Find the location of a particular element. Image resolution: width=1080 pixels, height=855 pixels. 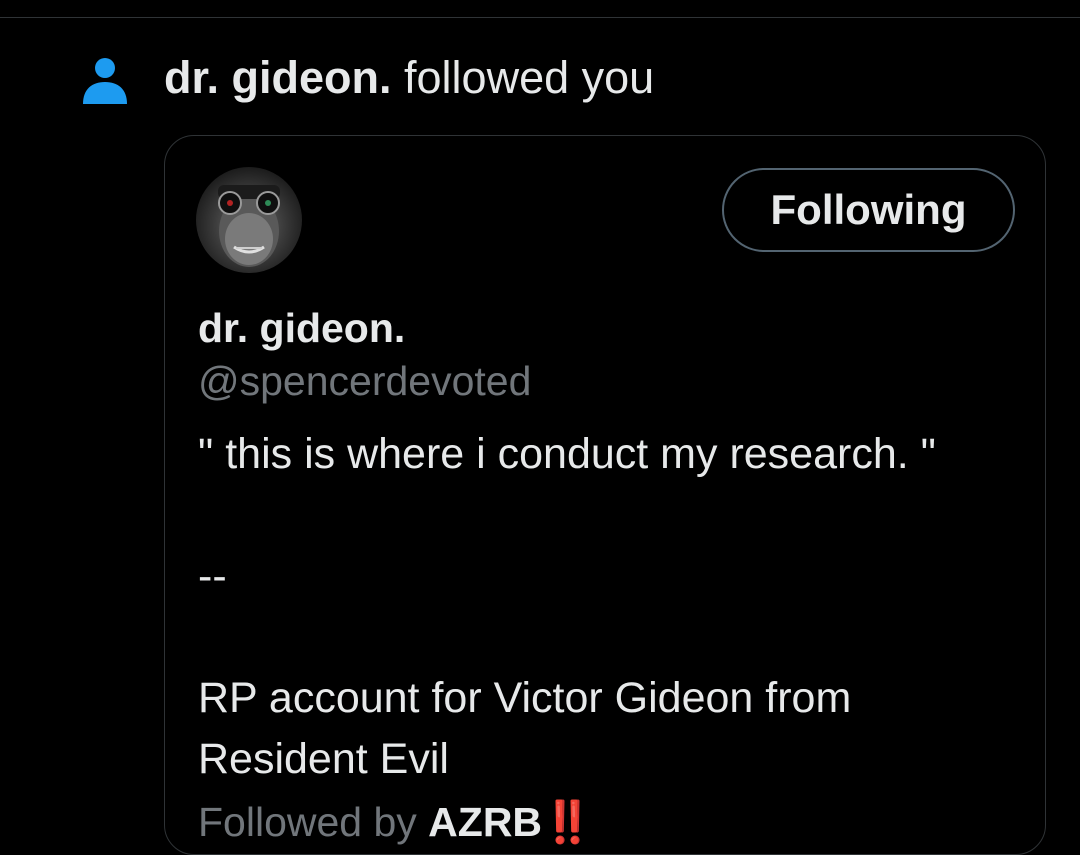

avatar-image is located at coordinates (249, 226).